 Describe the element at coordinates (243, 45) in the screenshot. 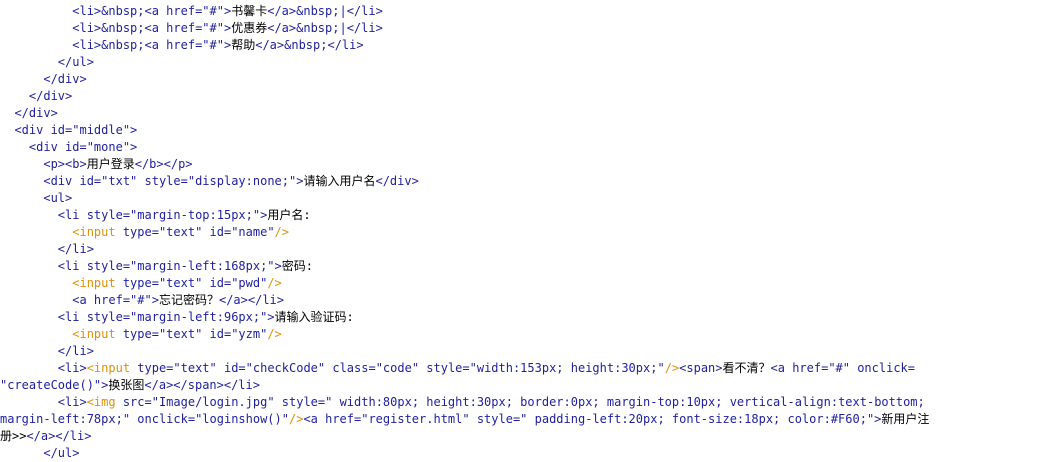

I see `code-token: 帮助` at that location.